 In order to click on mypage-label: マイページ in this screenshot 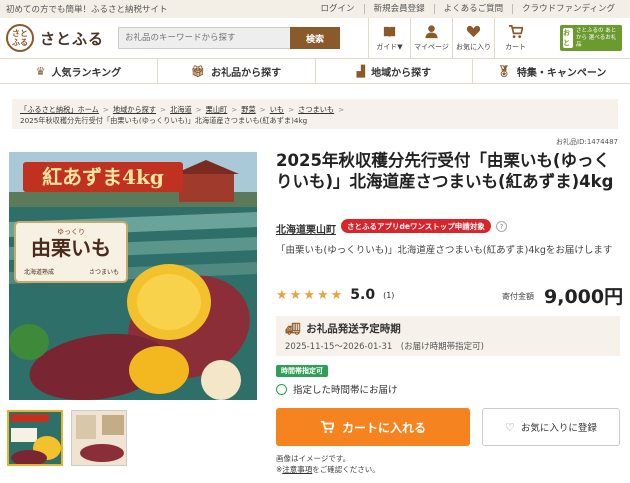, I will do `click(431, 47)`.